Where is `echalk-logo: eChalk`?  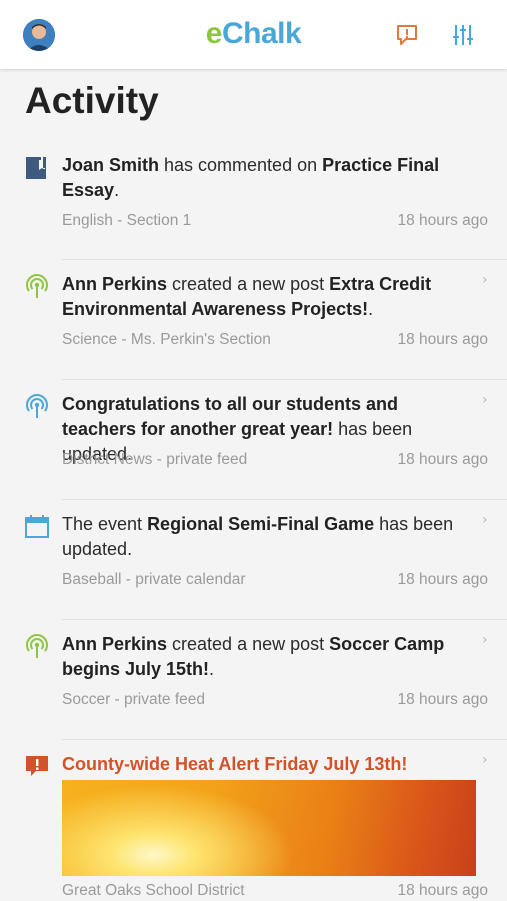
echalk-logo: eChalk is located at coordinates (253, 33).